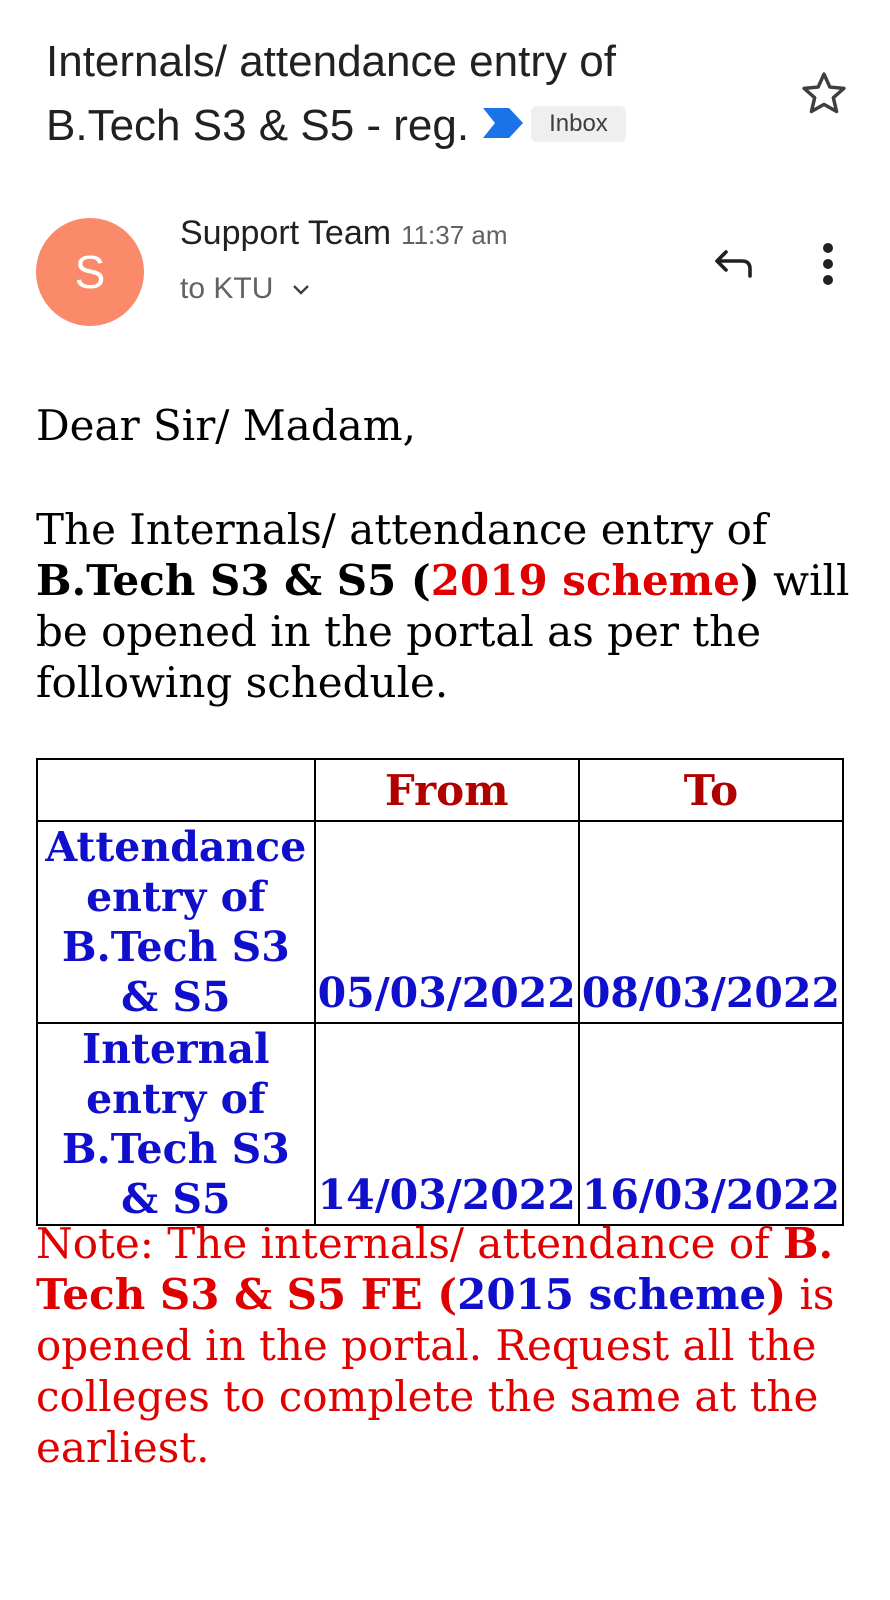 This screenshot has height=1600, width=890. What do you see at coordinates (233, 580) in the screenshot?
I see `intro-bold-1: B.Tech S3 & S5 (` at bounding box center [233, 580].